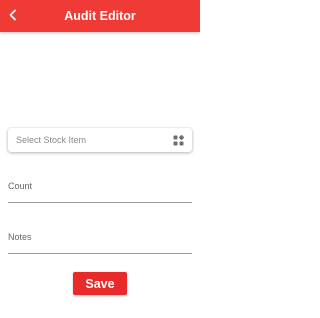 This screenshot has width=320, height=318. What do you see at coordinates (100, 140) in the screenshot?
I see `select-stock-item-dropdown: Select Stock Item` at bounding box center [100, 140].